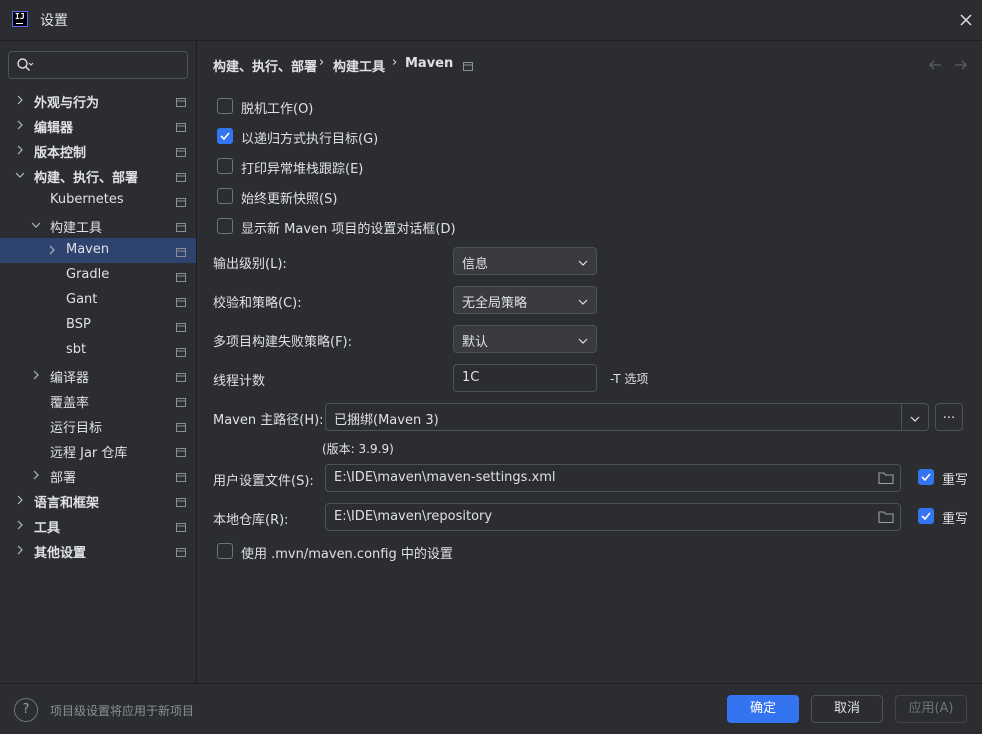  What do you see at coordinates (67, 503) in the screenshot?
I see `sidebar-item-label: 语言和框架` at bounding box center [67, 503].